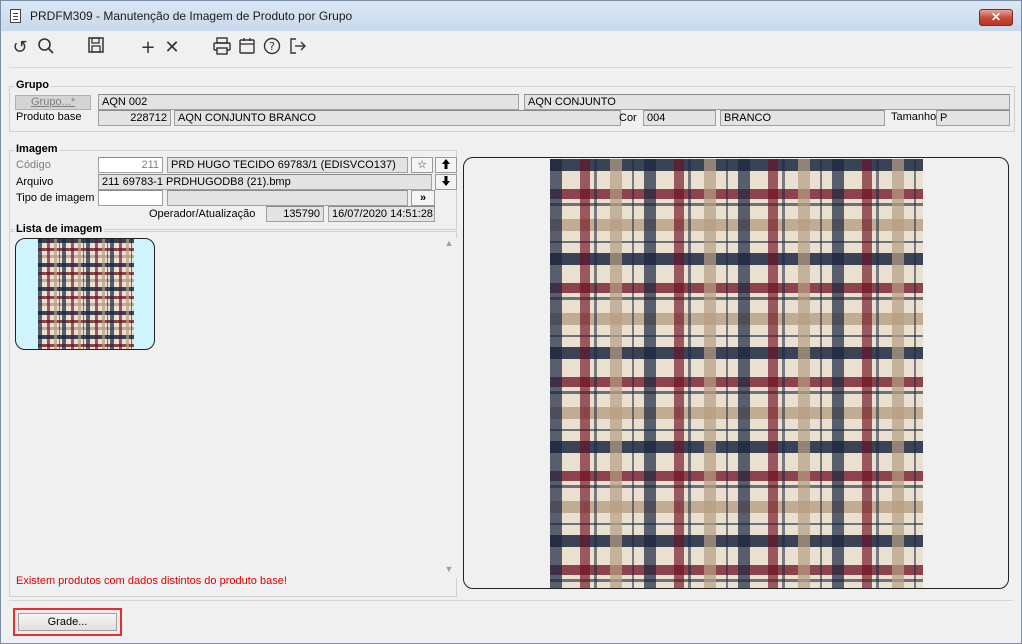 This screenshot has width=1022, height=644. What do you see at coordinates (423, 198) in the screenshot?
I see `tipo-imagem-lookup-button: »` at bounding box center [423, 198].